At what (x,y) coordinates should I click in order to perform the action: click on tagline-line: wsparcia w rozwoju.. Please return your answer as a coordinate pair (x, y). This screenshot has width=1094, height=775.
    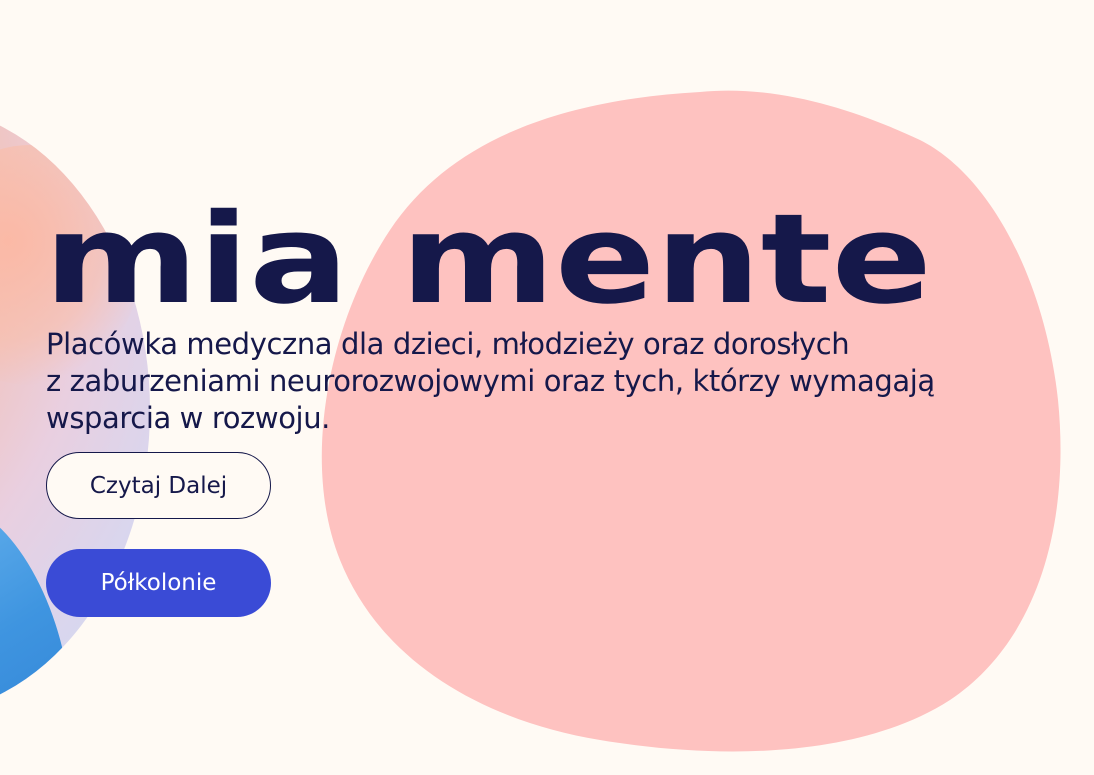
    Looking at the image, I should click on (188, 418).